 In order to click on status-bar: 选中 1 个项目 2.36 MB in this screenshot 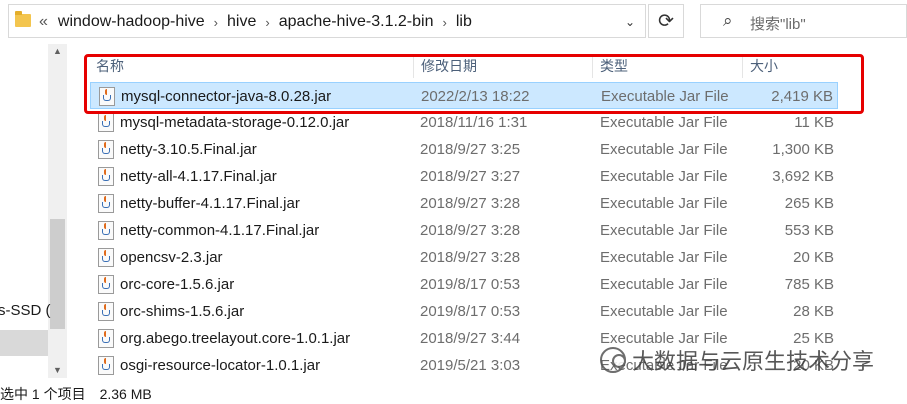, I will do `click(76, 394)`.